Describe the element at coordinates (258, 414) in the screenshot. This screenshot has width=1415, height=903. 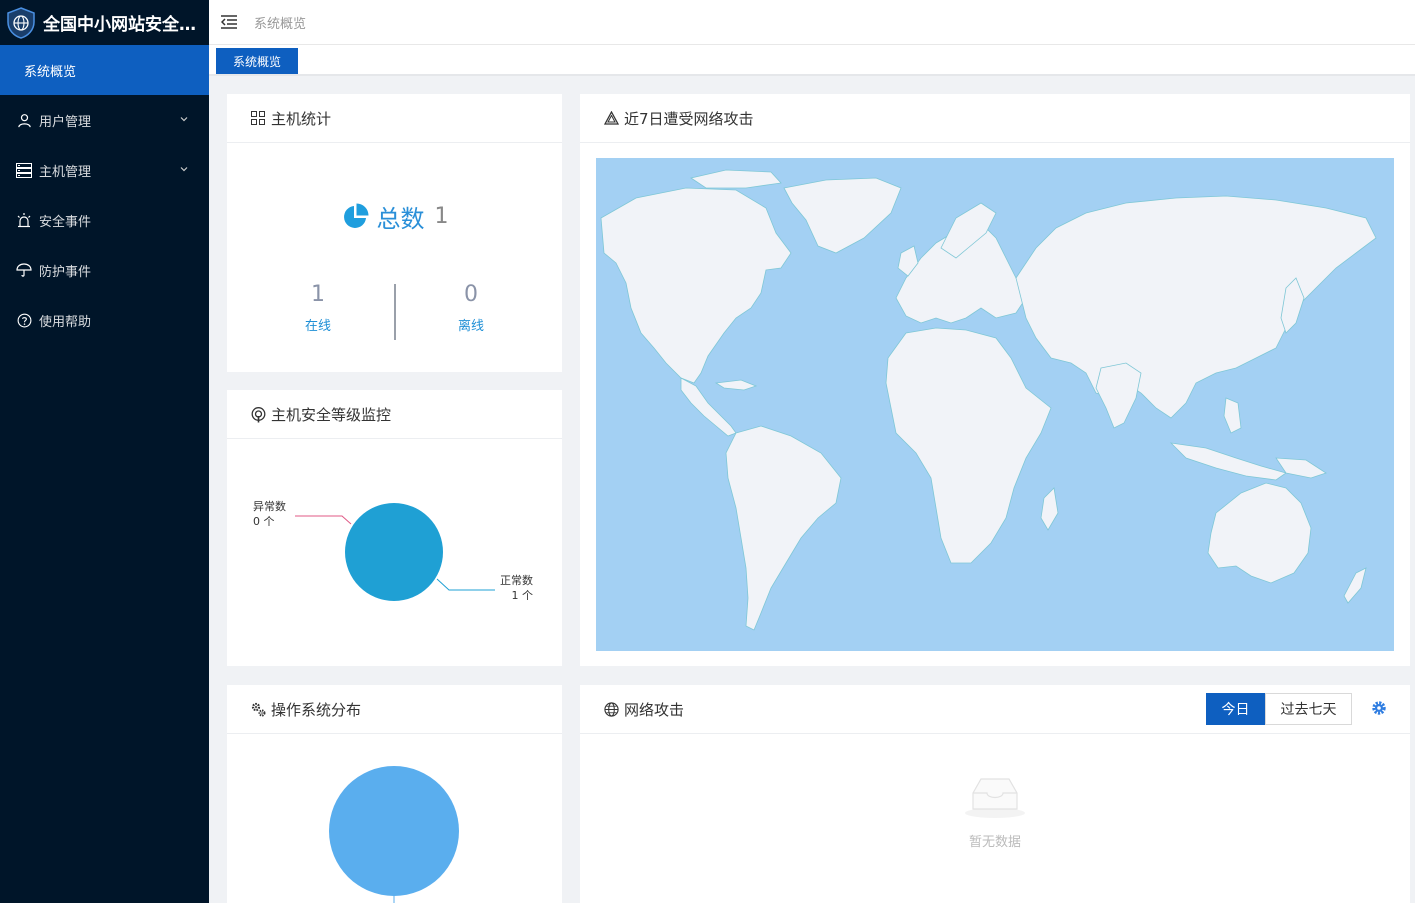
I see `broadcast-icon` at that location.